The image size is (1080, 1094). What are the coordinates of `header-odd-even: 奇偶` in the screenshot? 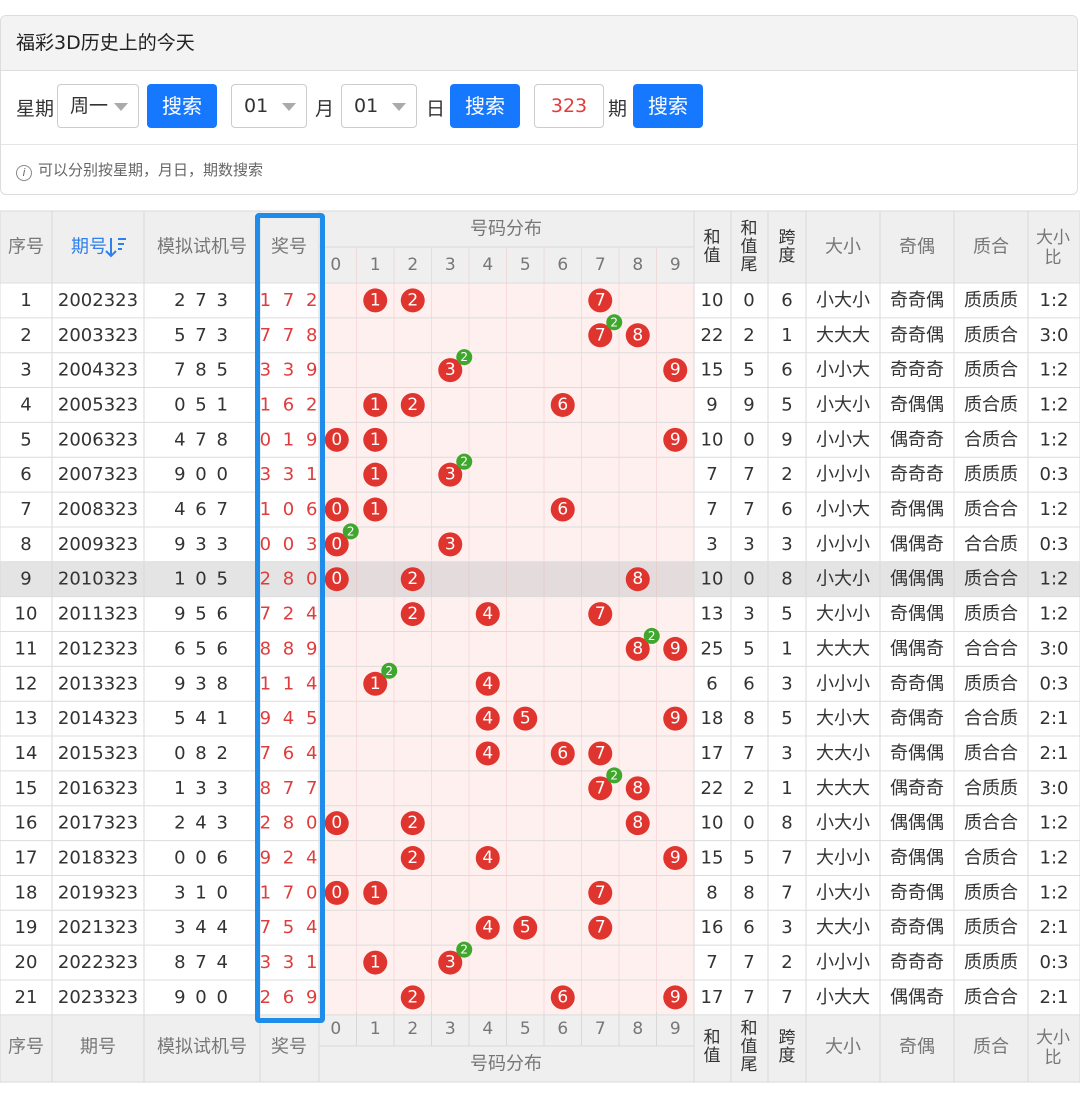 It's located at (917, 1047).